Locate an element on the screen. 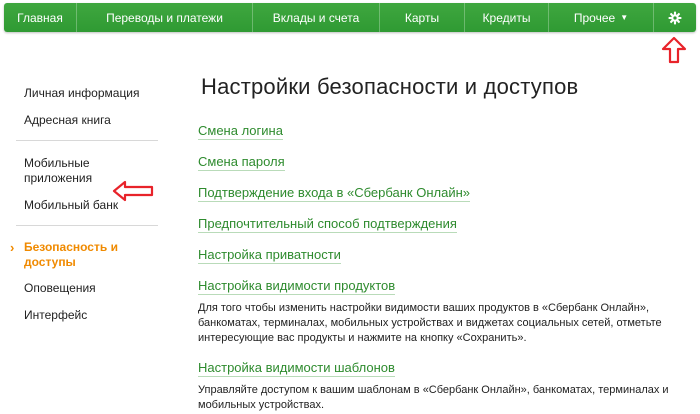 The width and height of the screenshot is (700, 414). link-change-password: Смена пароля is located at coordinates (241, 162).